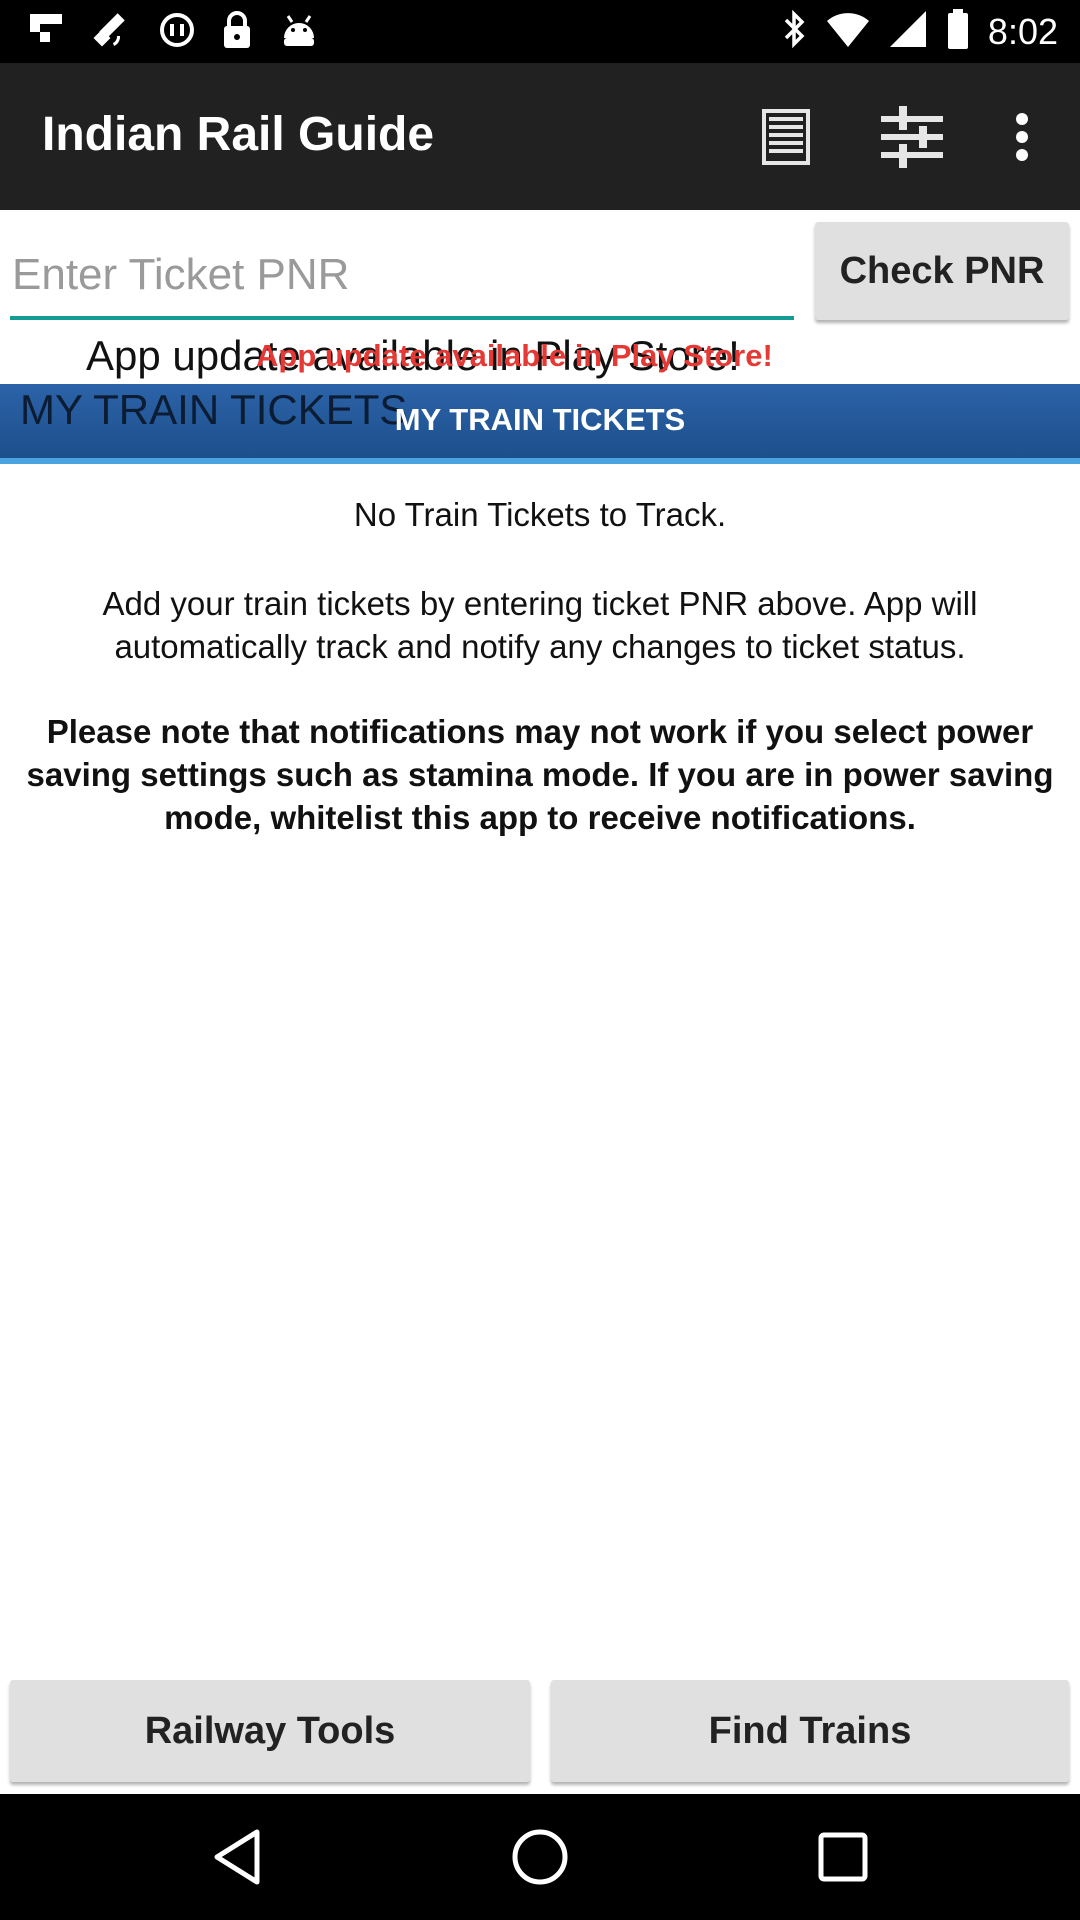 The image size is (1080, 1920). I want to click on pnr-row: Check PNR, so click(540, 270).